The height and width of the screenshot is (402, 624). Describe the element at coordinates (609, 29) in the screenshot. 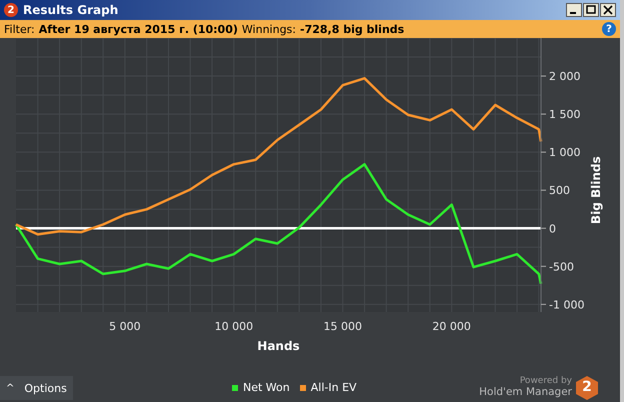

I see `help-icon: ?` at that location.